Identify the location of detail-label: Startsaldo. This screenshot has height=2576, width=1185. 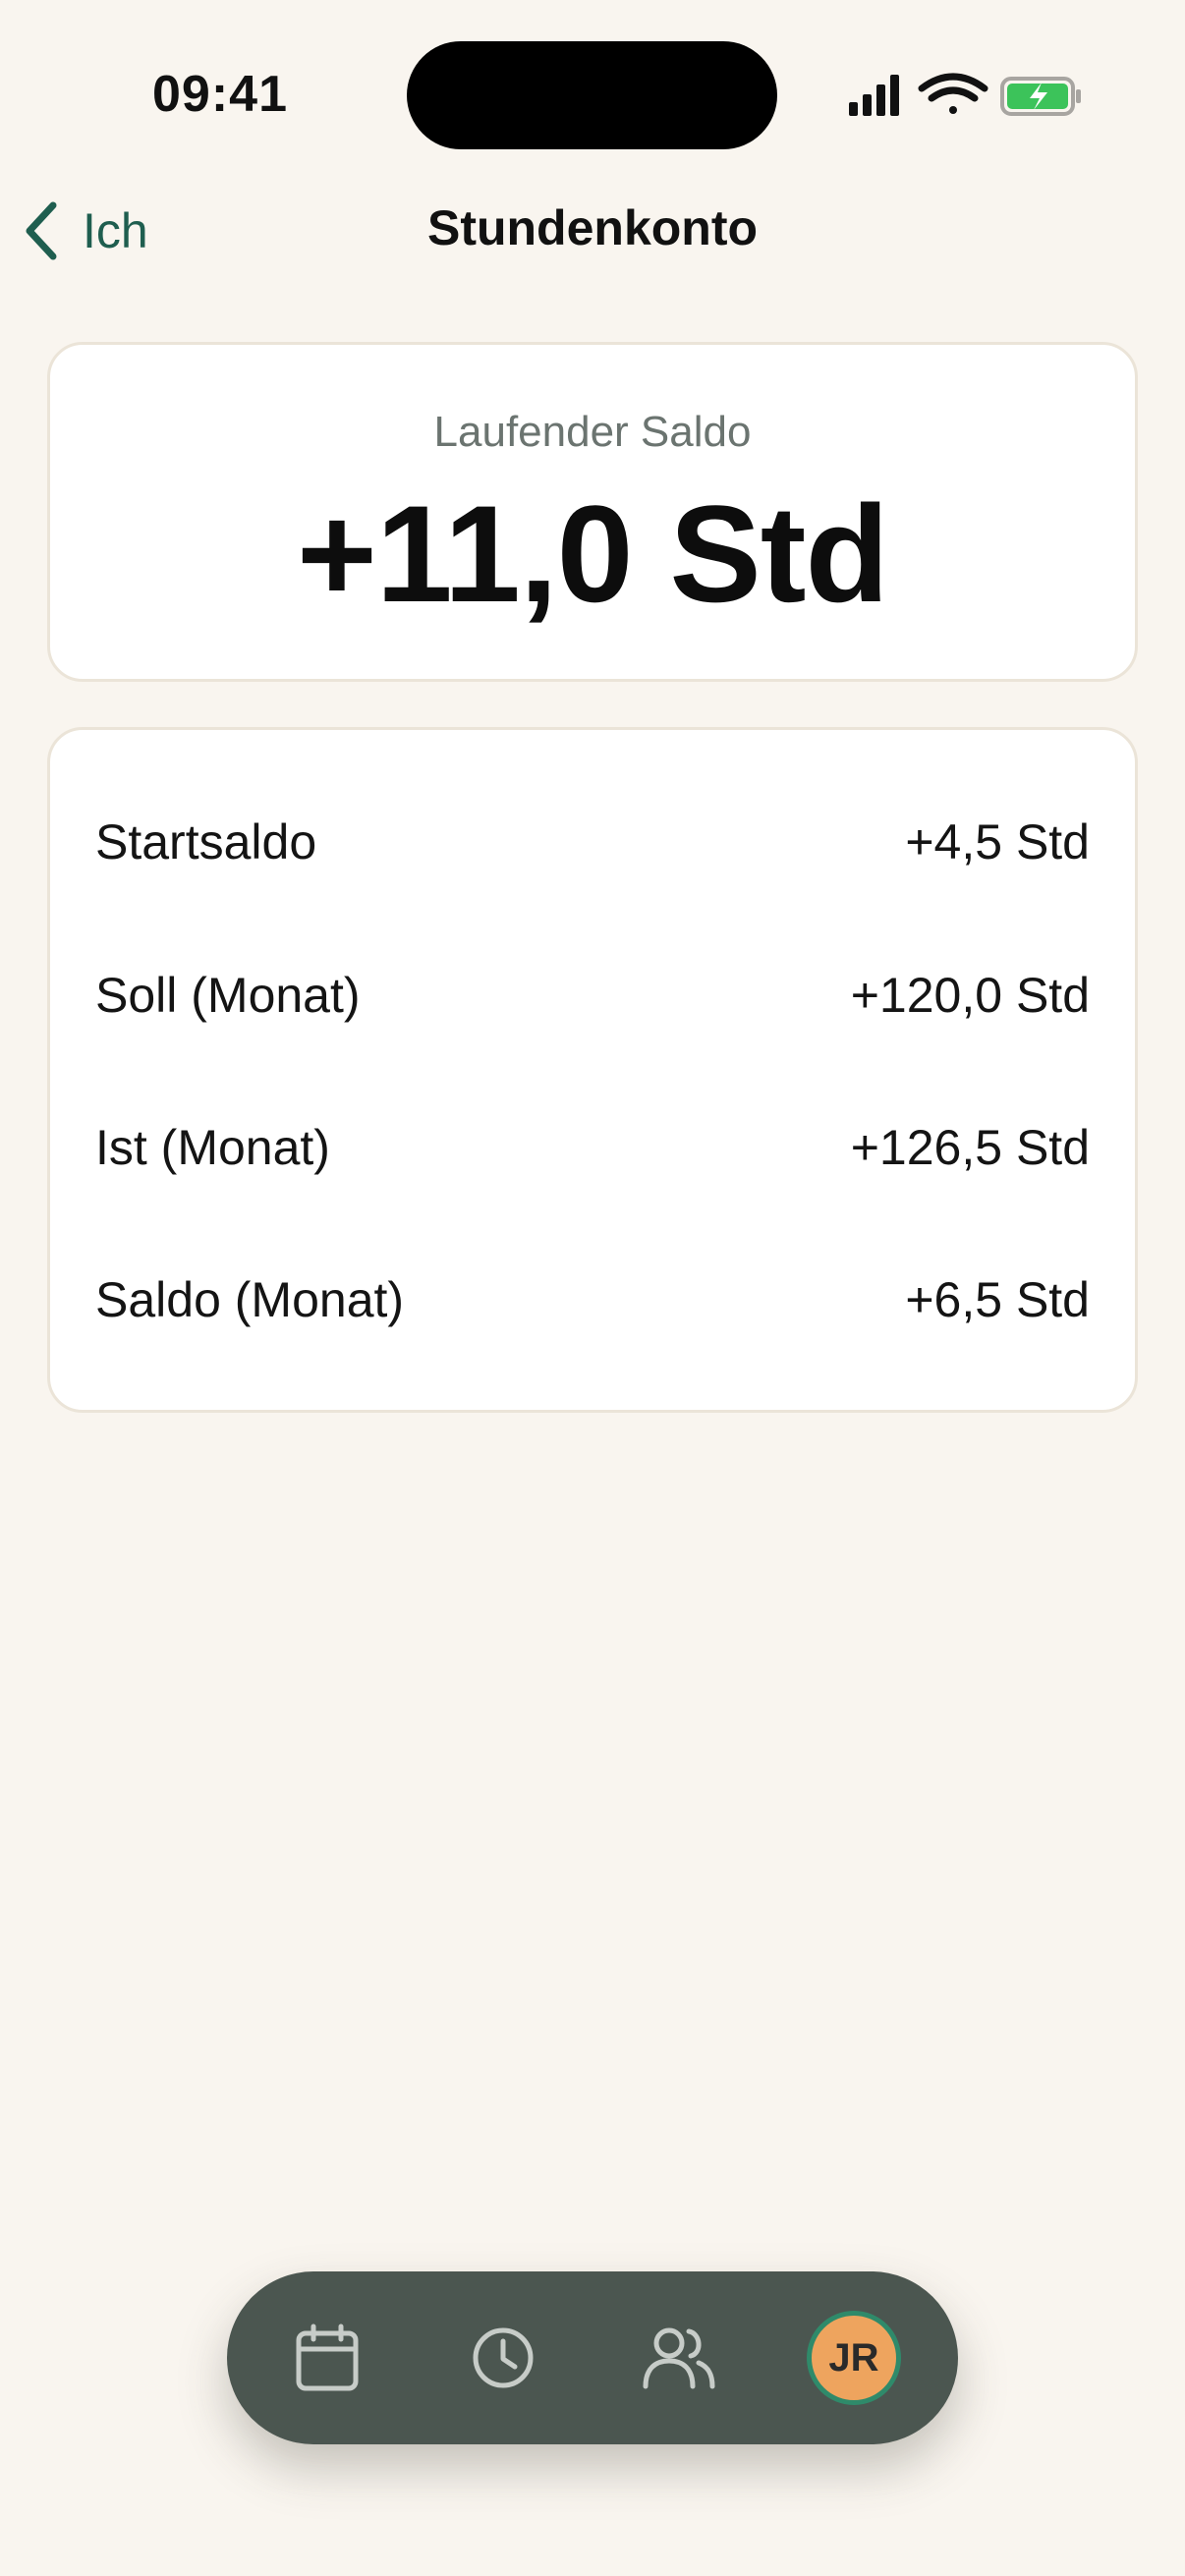
(206, 841).